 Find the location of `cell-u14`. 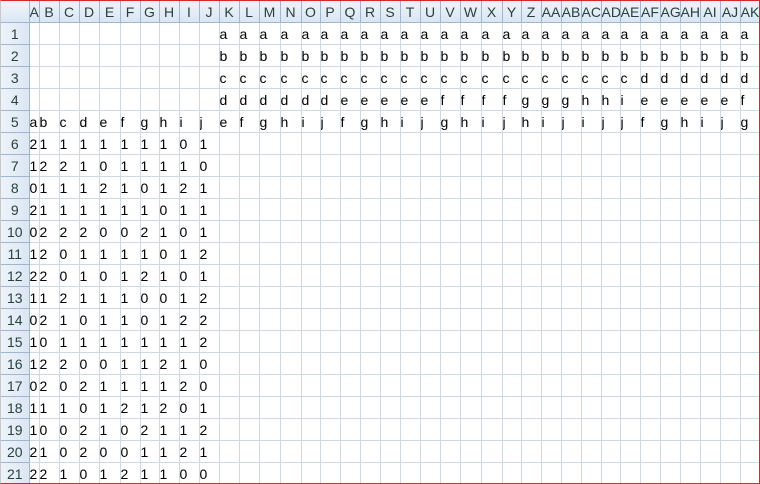

cell-u14 is located at coordinates (430, 319).